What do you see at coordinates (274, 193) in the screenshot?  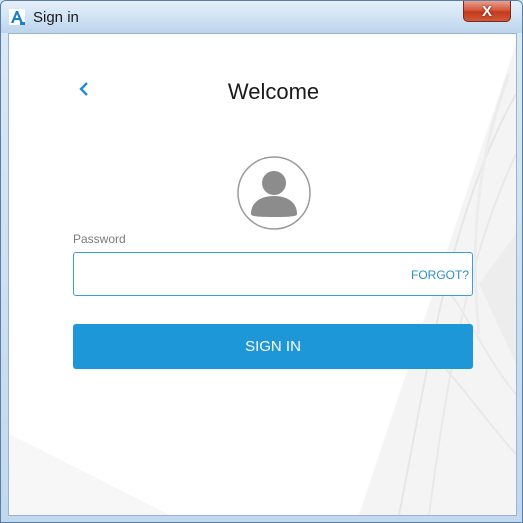 I see `user-avatar-icon` at bounding box center [274, 193].